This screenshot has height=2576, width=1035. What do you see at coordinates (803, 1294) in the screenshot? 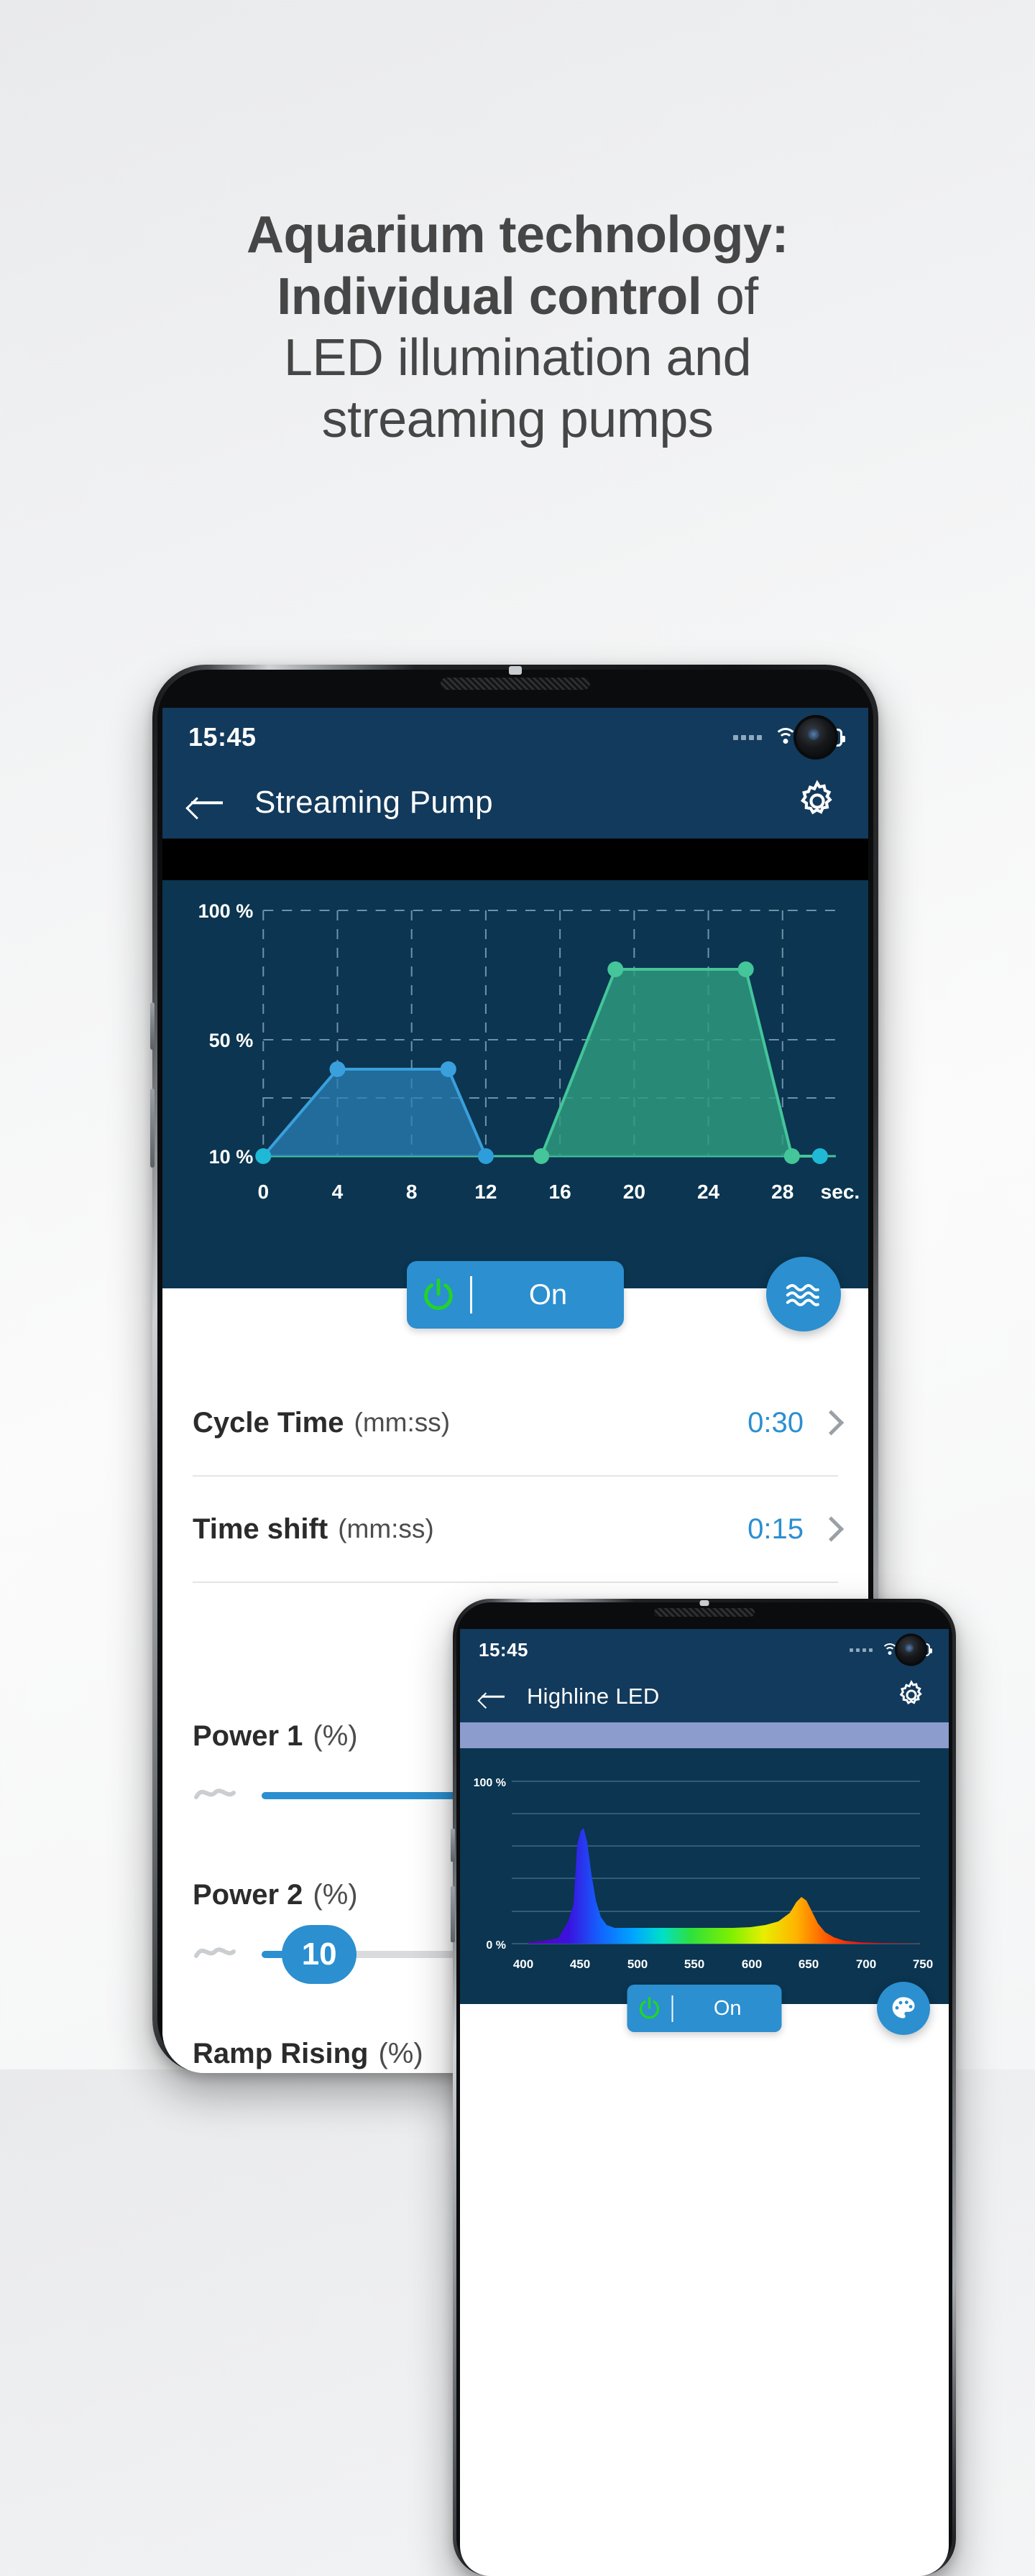
I see `waves-icon` at bounding box center [803, 1294].